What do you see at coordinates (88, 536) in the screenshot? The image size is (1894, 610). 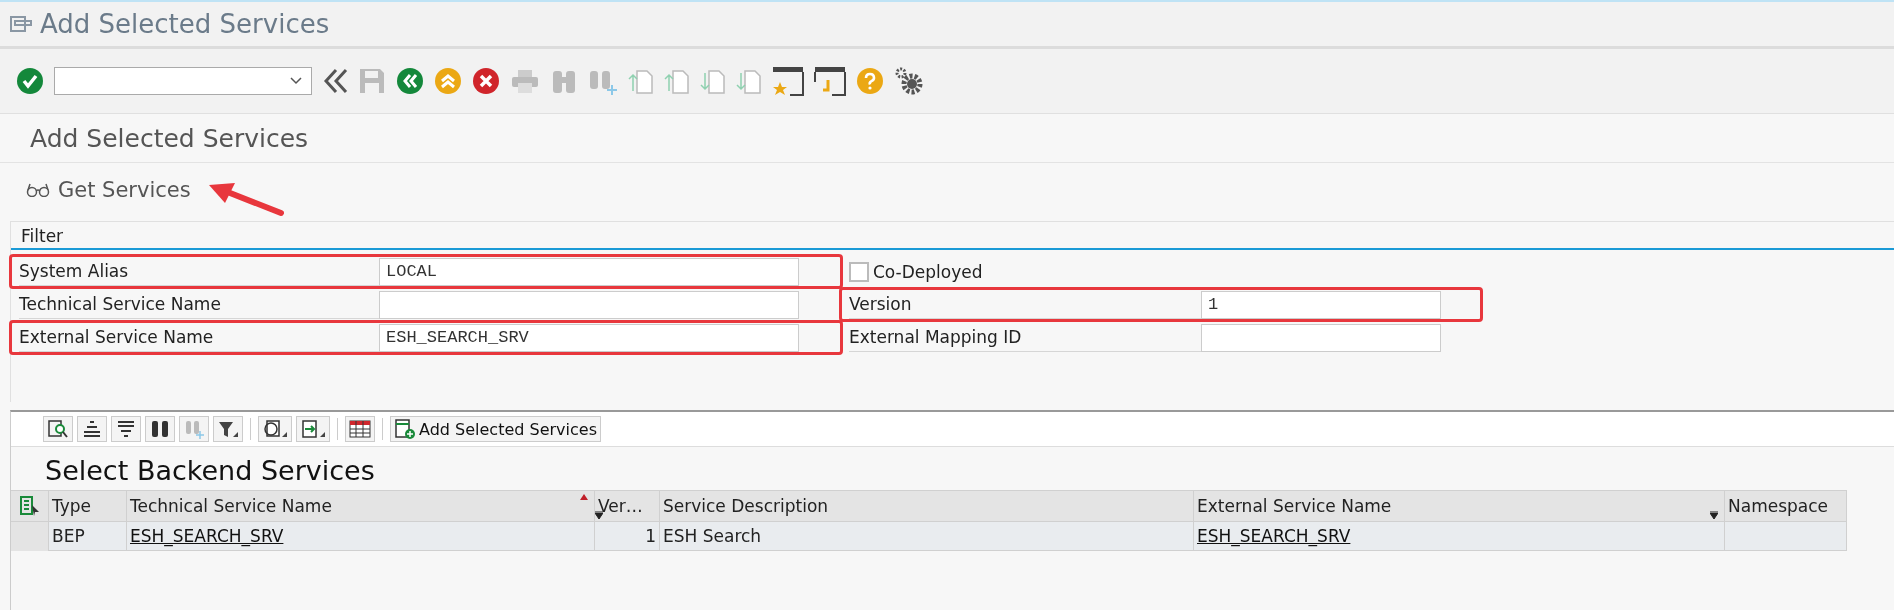 I see `table-cell: BEP` at bounding box center [88, 536].